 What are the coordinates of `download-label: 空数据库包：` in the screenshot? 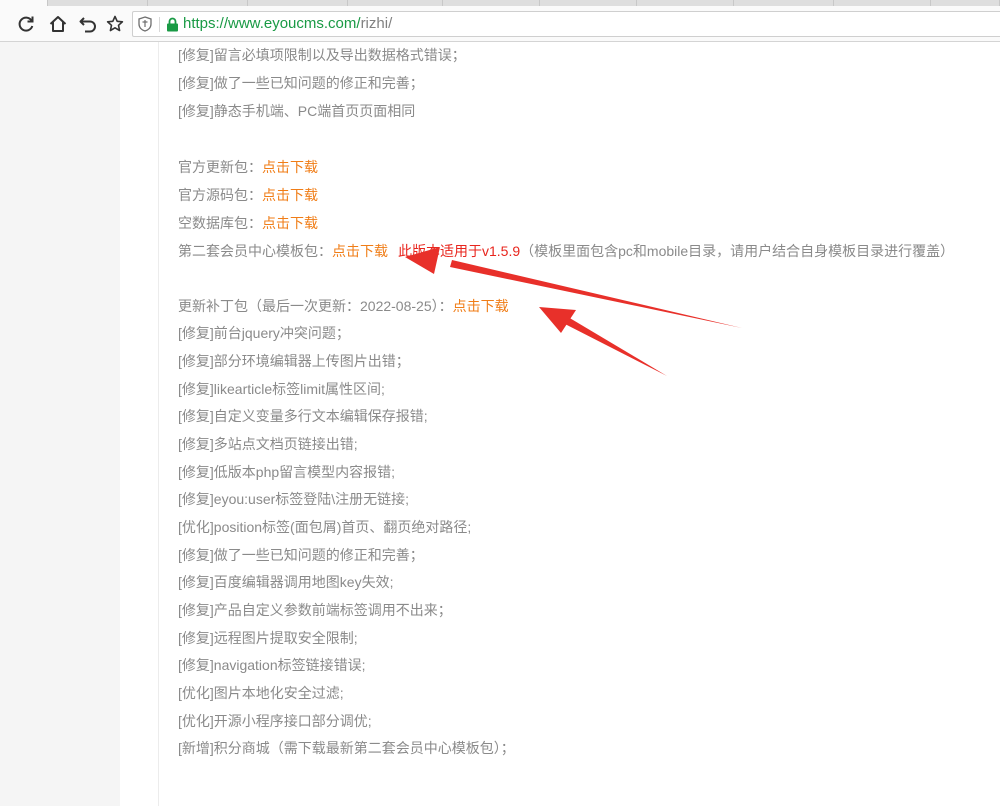 It's located at (220, 223).